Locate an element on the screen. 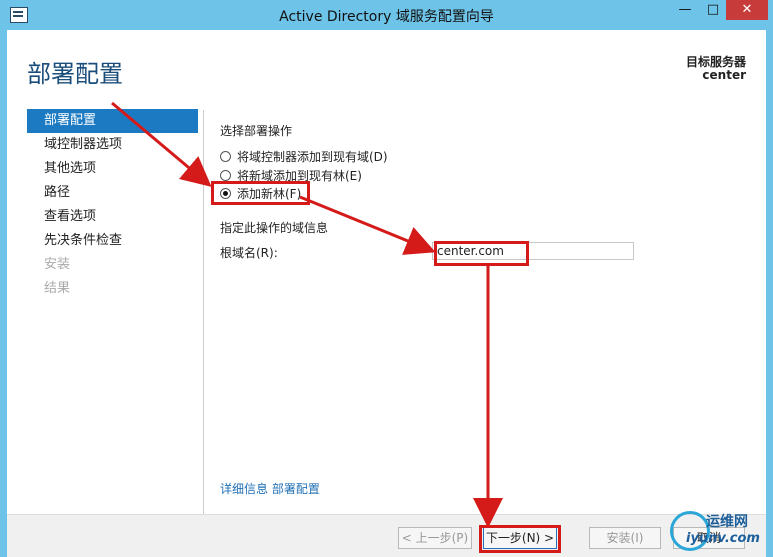 This screenshot has width=773, height=557. watermark-subtext: iyunv.com is located at coordinates (723, 538).